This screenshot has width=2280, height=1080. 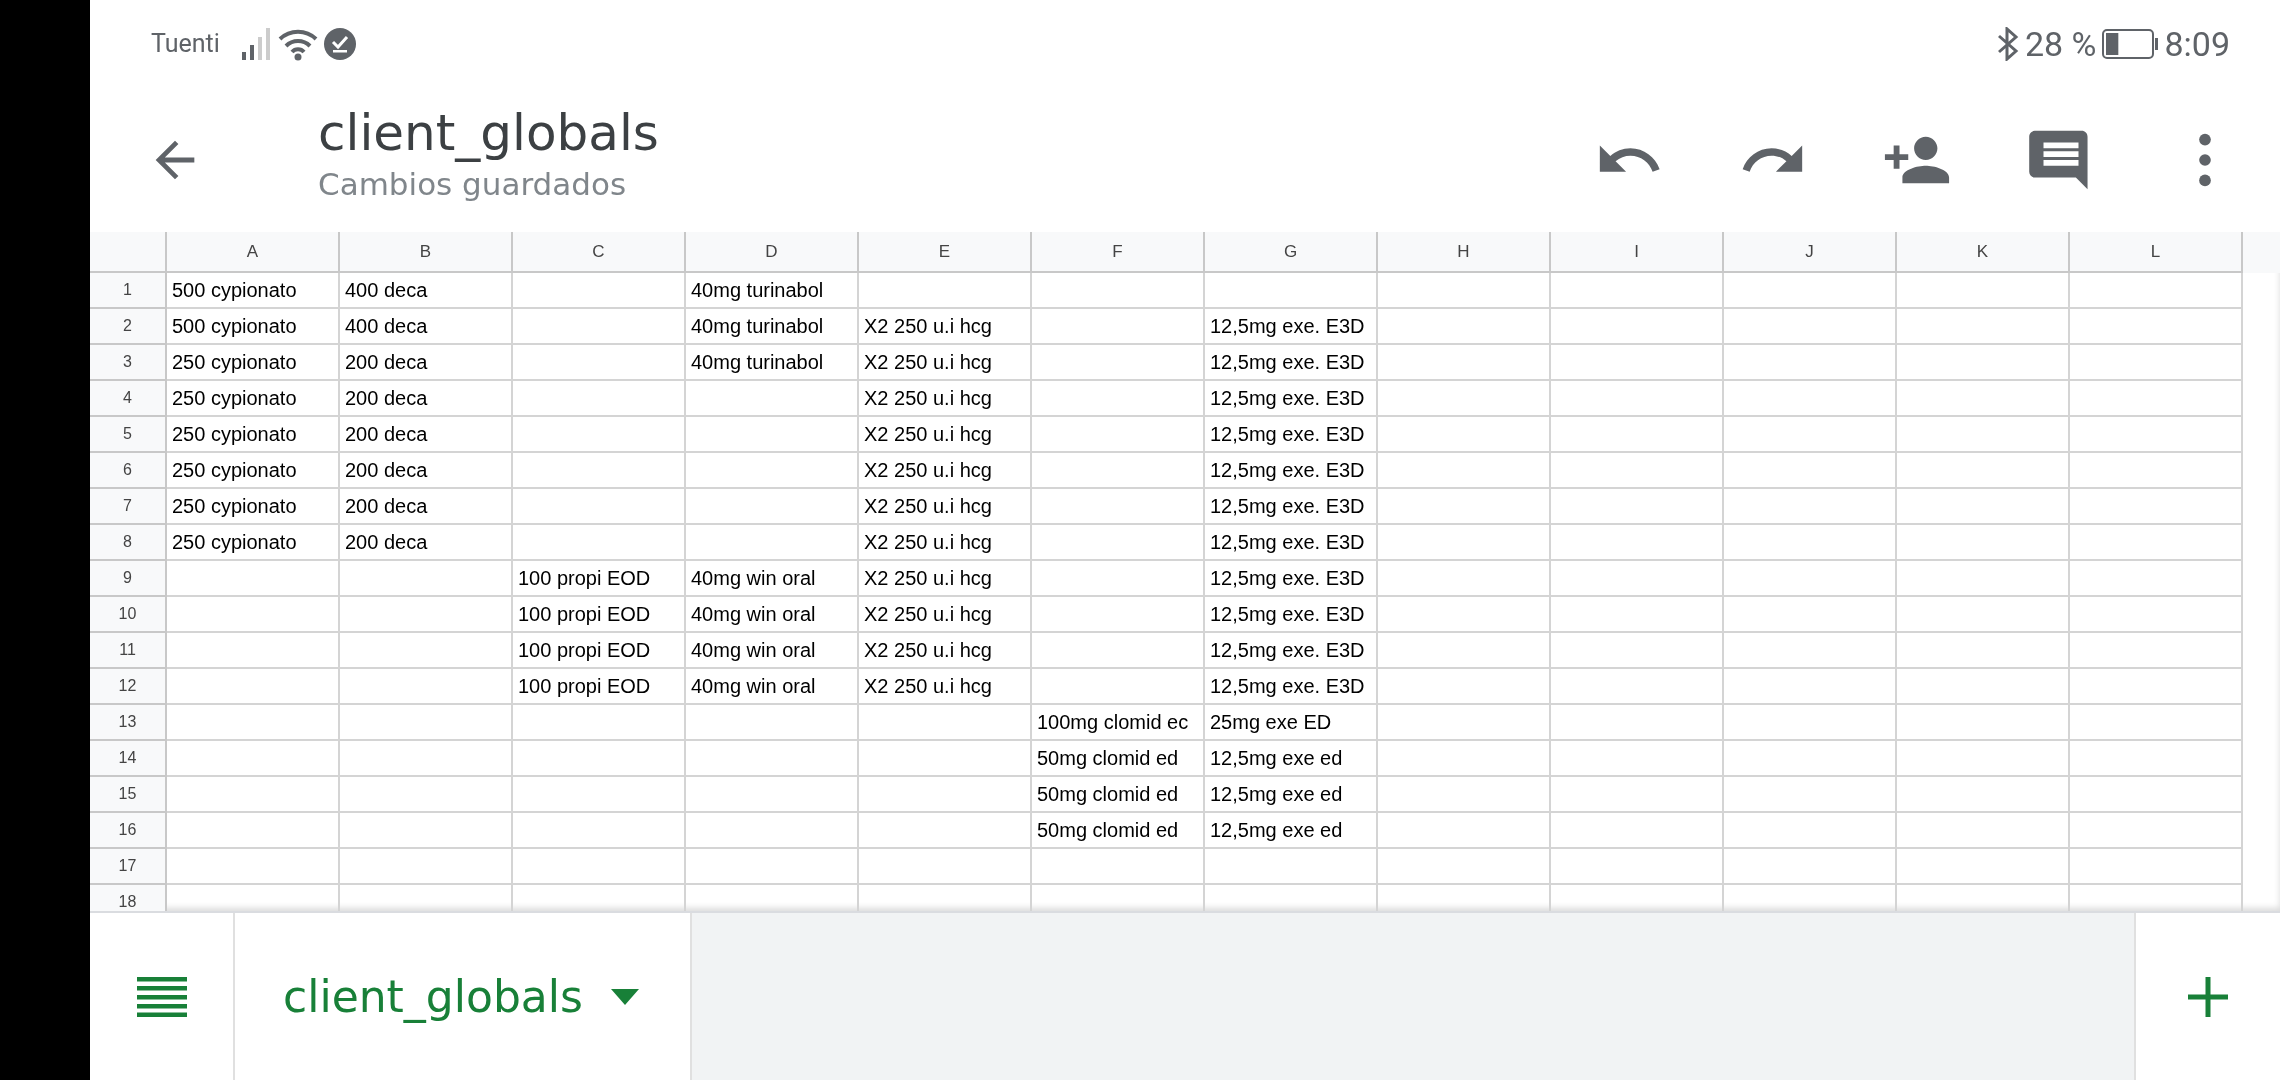 What do you see at coordinates (945, 252) in the screenshot?
I see `column-header: E` at bounding box center [945, 252].